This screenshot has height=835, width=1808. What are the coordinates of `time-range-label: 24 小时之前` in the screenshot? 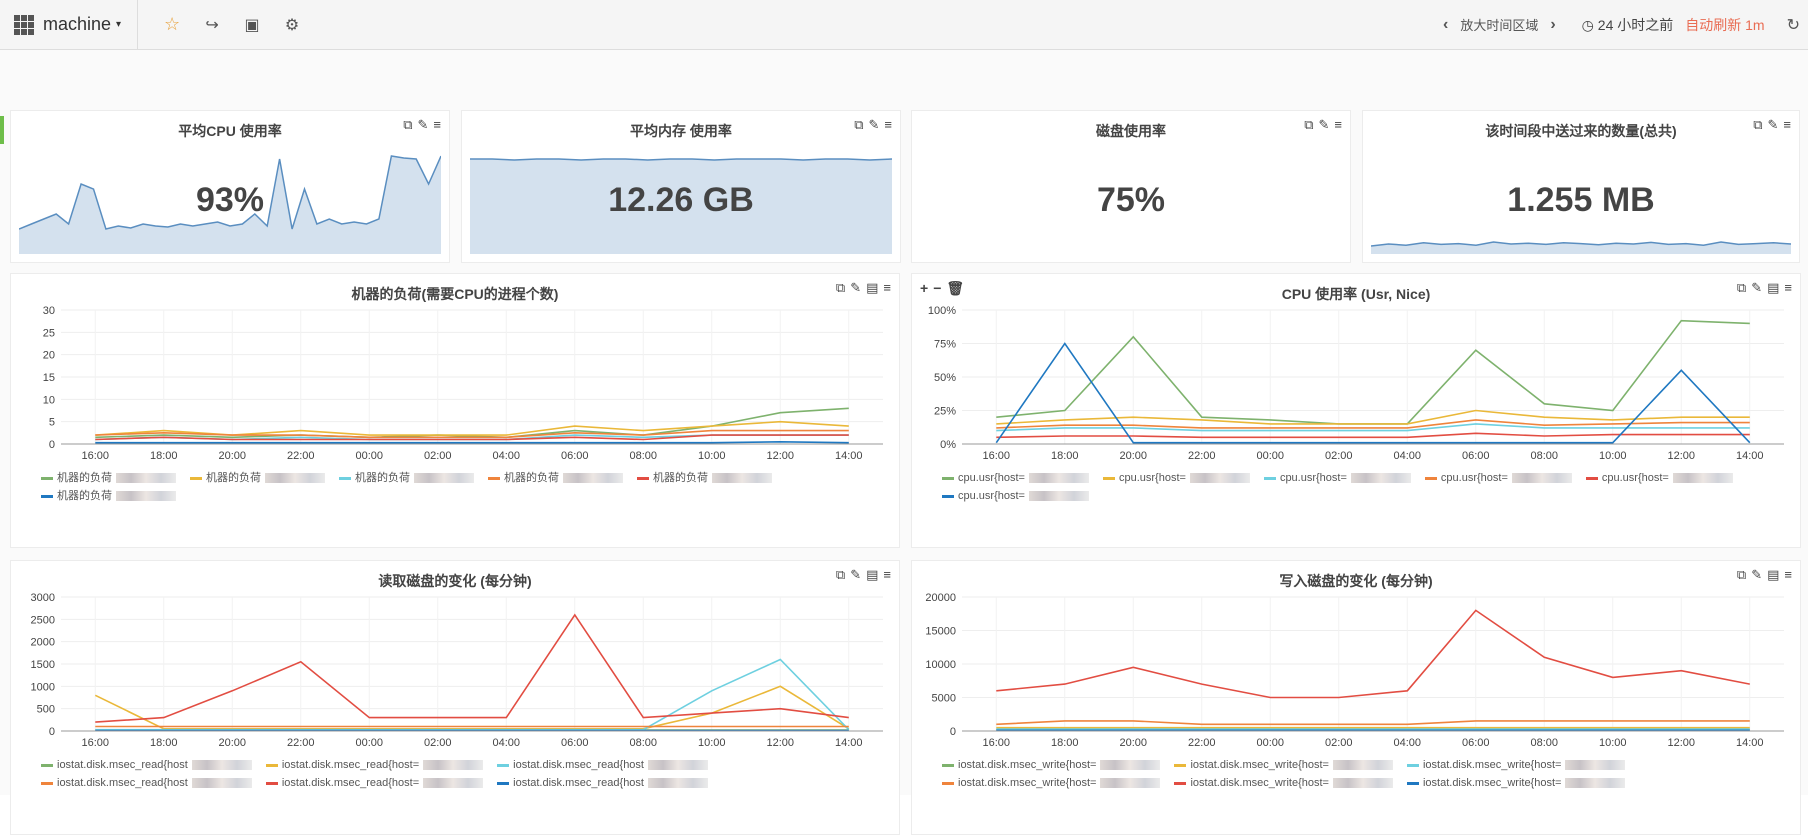 It's located at (1635, 24).